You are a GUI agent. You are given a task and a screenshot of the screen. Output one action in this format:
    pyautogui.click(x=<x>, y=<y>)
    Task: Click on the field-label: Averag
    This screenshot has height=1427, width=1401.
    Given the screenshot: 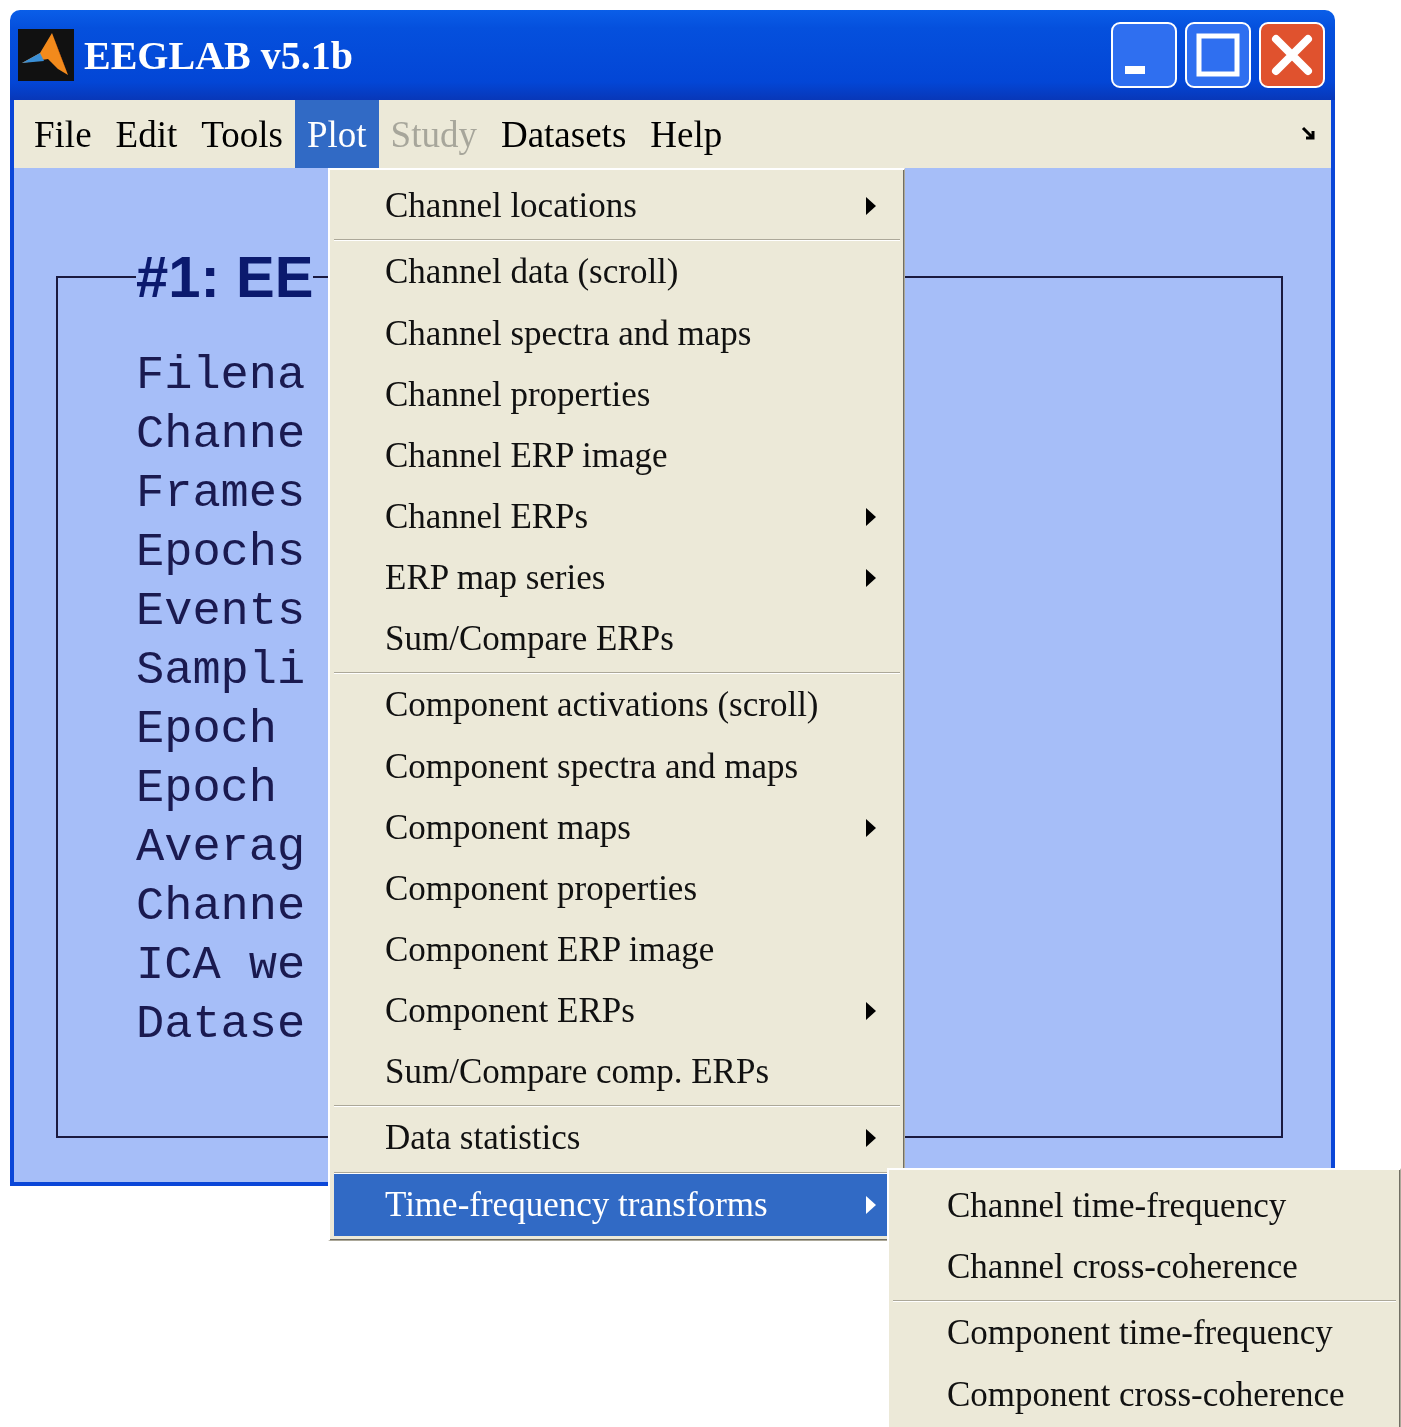 What is the action you would take?
    pyautogui.click(x=221, y=848)
    